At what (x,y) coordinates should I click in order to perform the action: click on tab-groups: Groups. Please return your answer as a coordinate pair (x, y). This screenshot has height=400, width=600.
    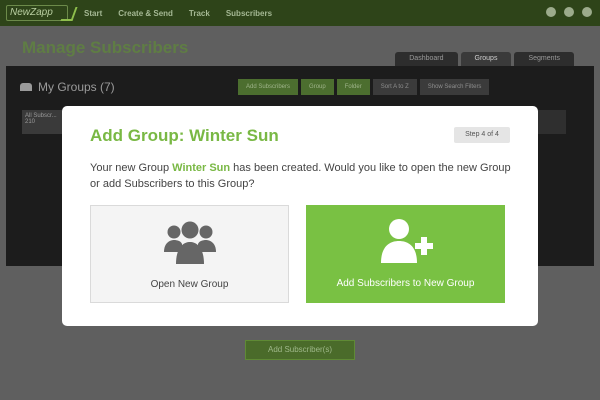
    Looking at the image, I should click on (486, 59).